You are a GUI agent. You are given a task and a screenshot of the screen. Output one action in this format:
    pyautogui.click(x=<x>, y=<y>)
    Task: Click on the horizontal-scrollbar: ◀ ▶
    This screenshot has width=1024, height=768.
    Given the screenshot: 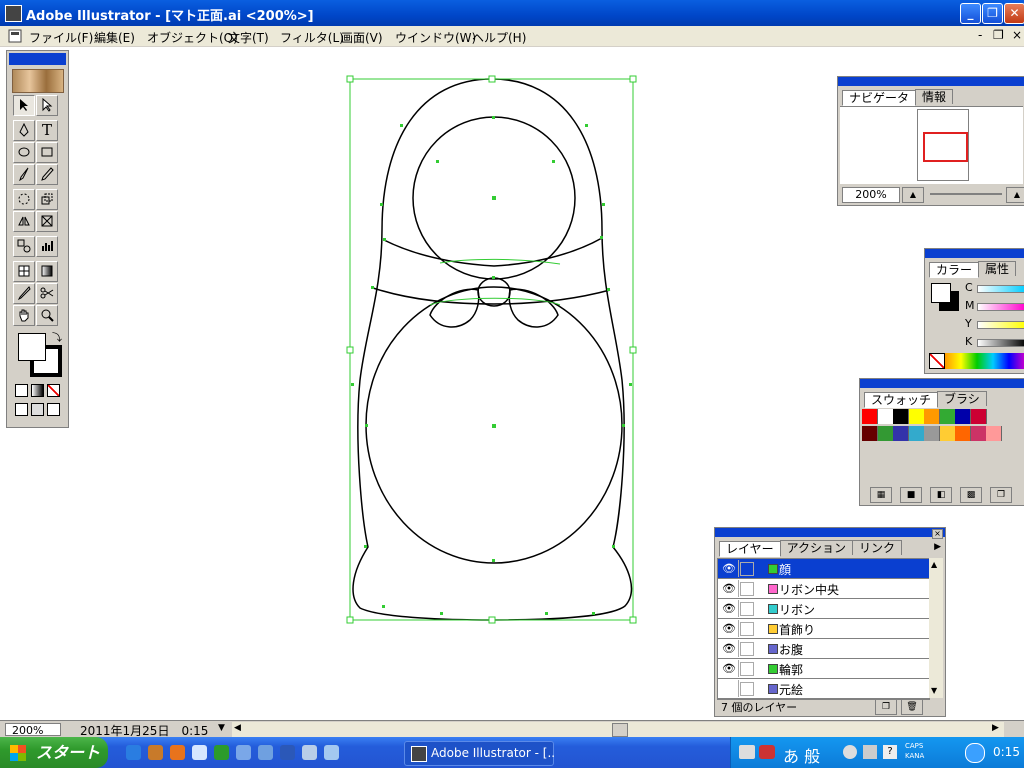 What is the action you would take?
    pyautogui.click(x=618, y=729)
    